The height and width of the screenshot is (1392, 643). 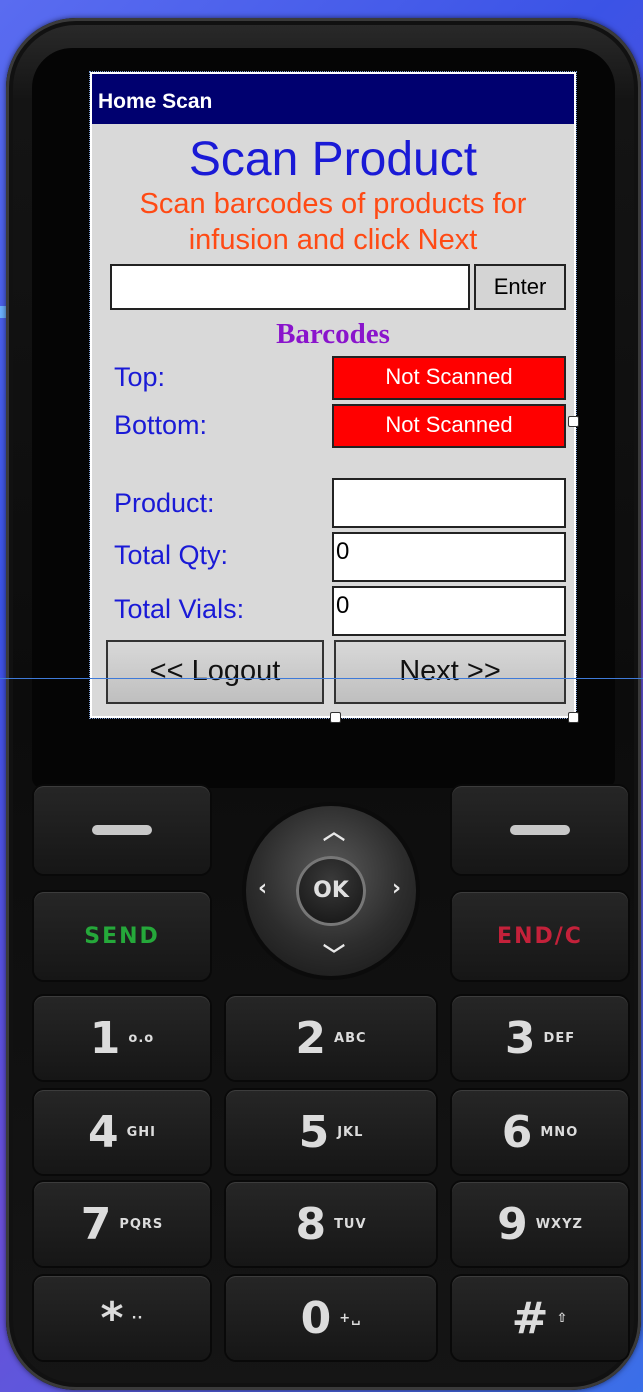 What do you see at coordinates (449, 611) in the screenshot?
I see `total-vials-field: 0` at bounding box center [449, 611].